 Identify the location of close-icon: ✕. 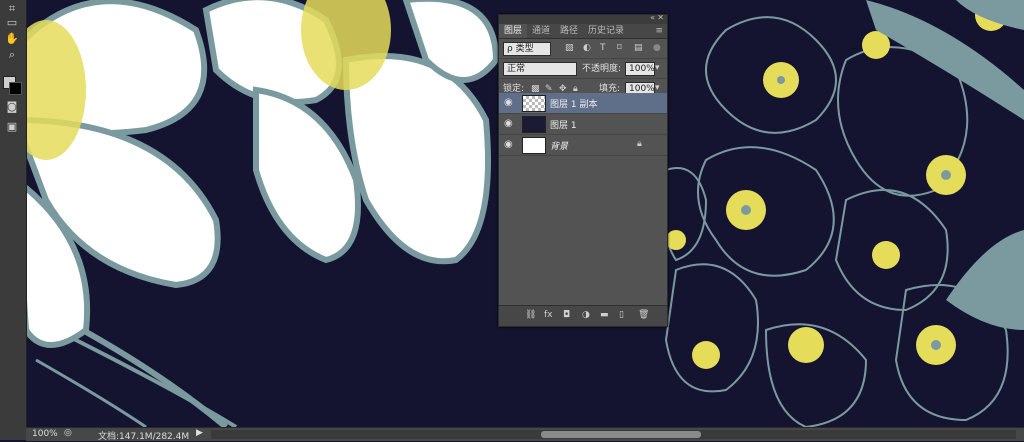
(660, 17).